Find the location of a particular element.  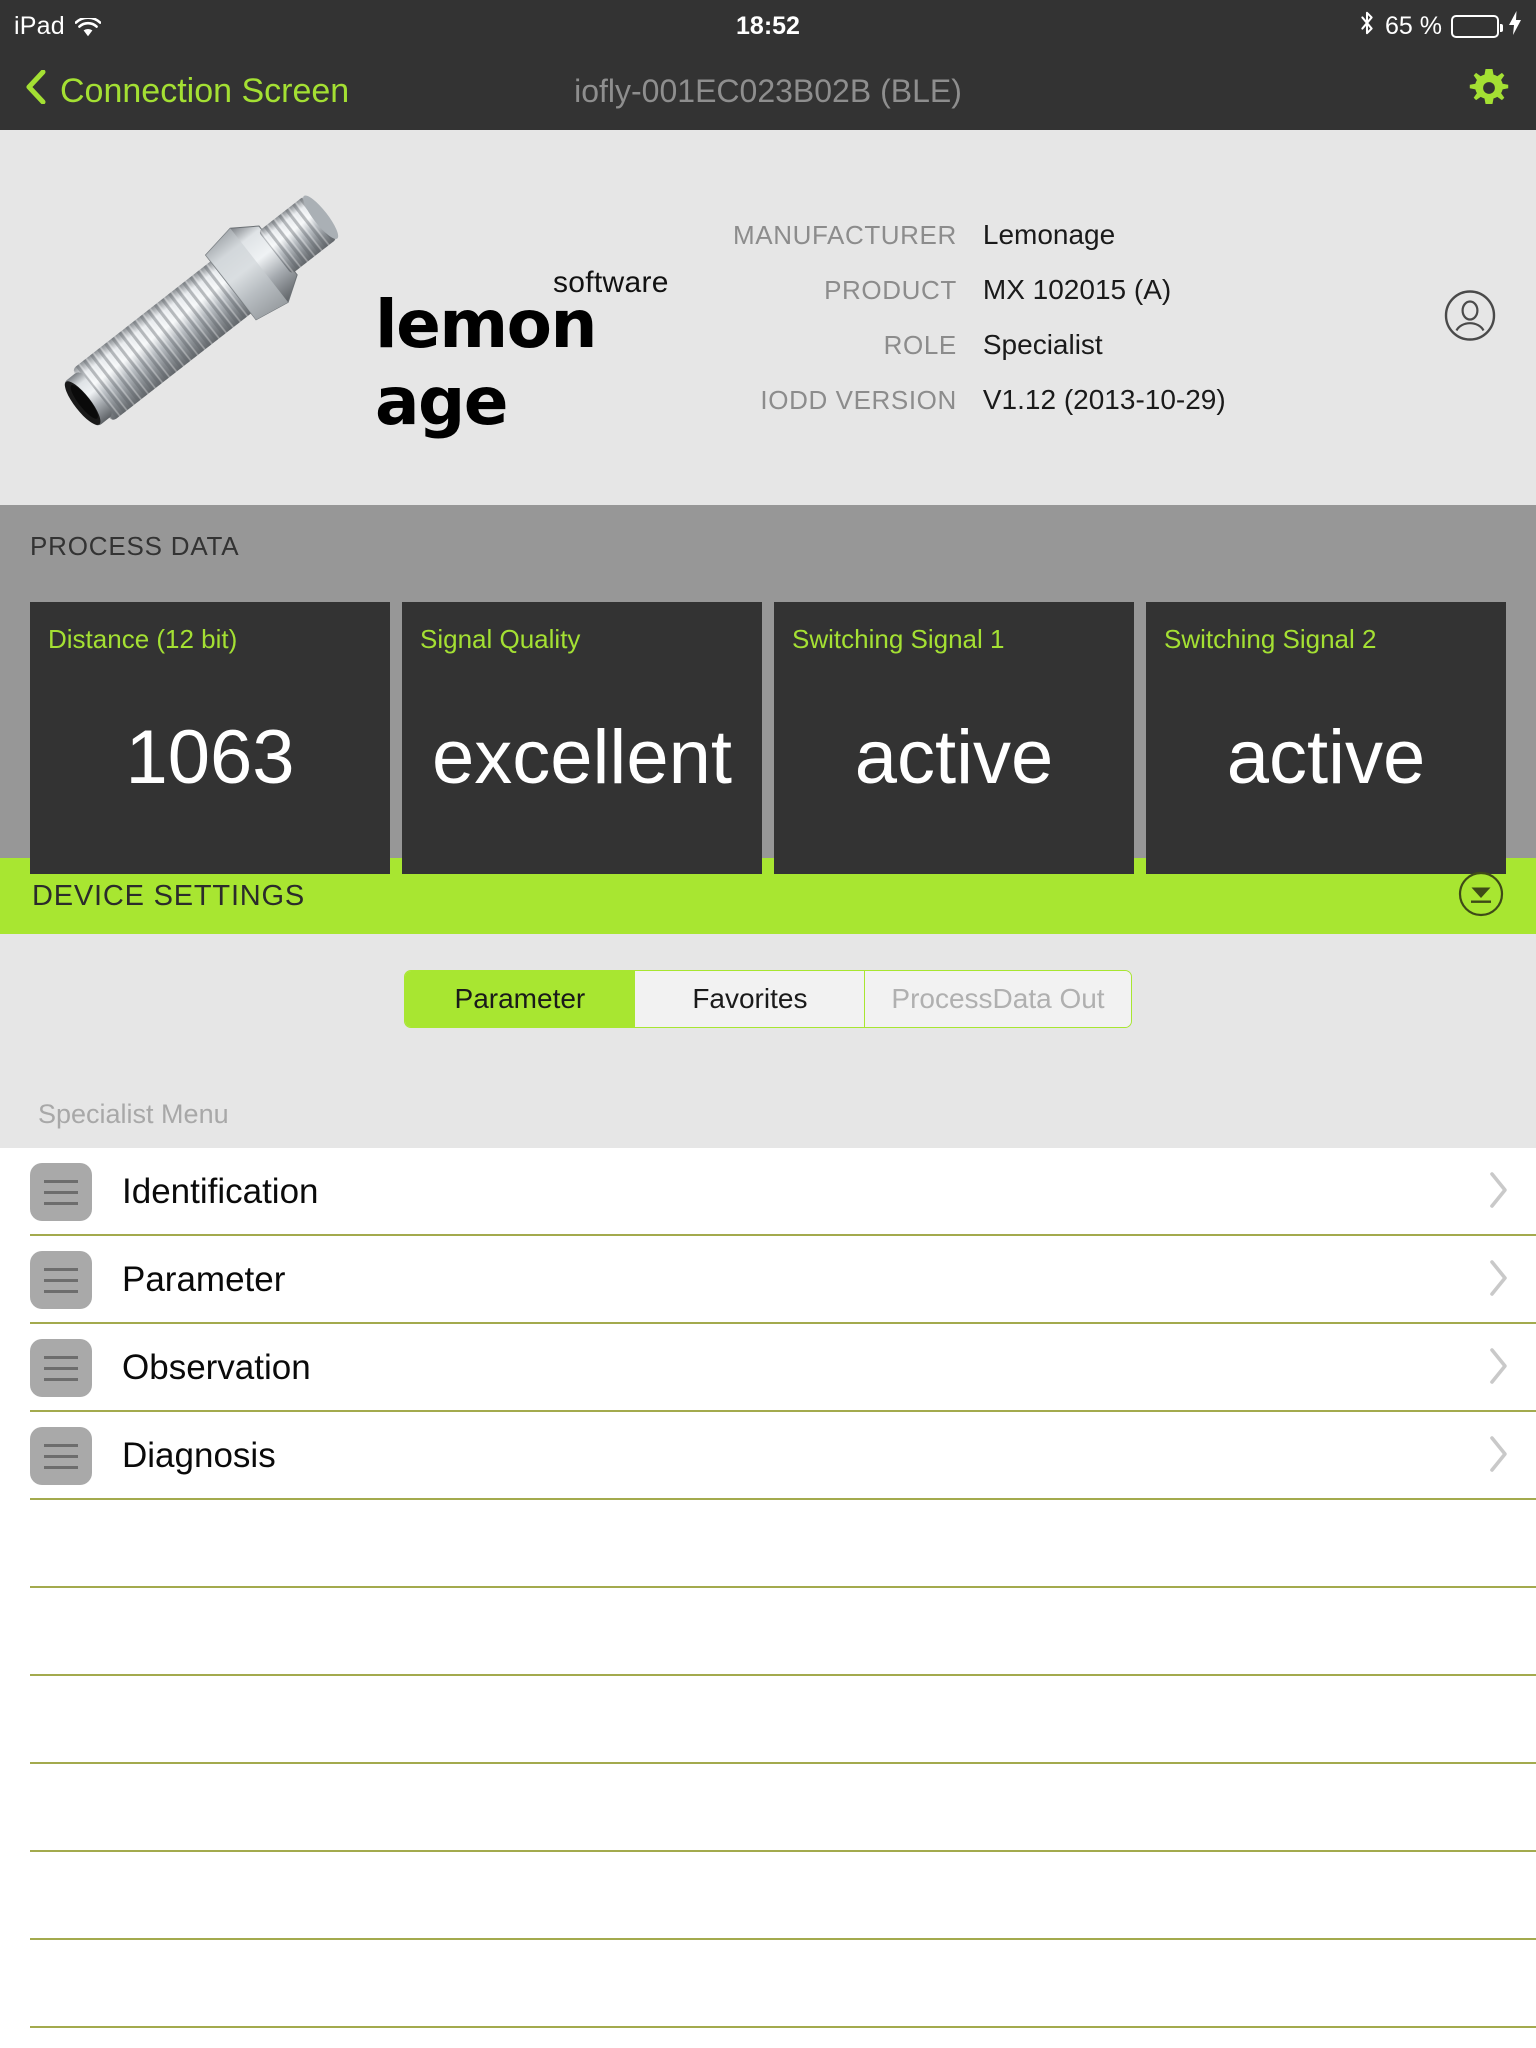

process-card-label: Switching Signal 2 is located at coordinates (1270, 639).